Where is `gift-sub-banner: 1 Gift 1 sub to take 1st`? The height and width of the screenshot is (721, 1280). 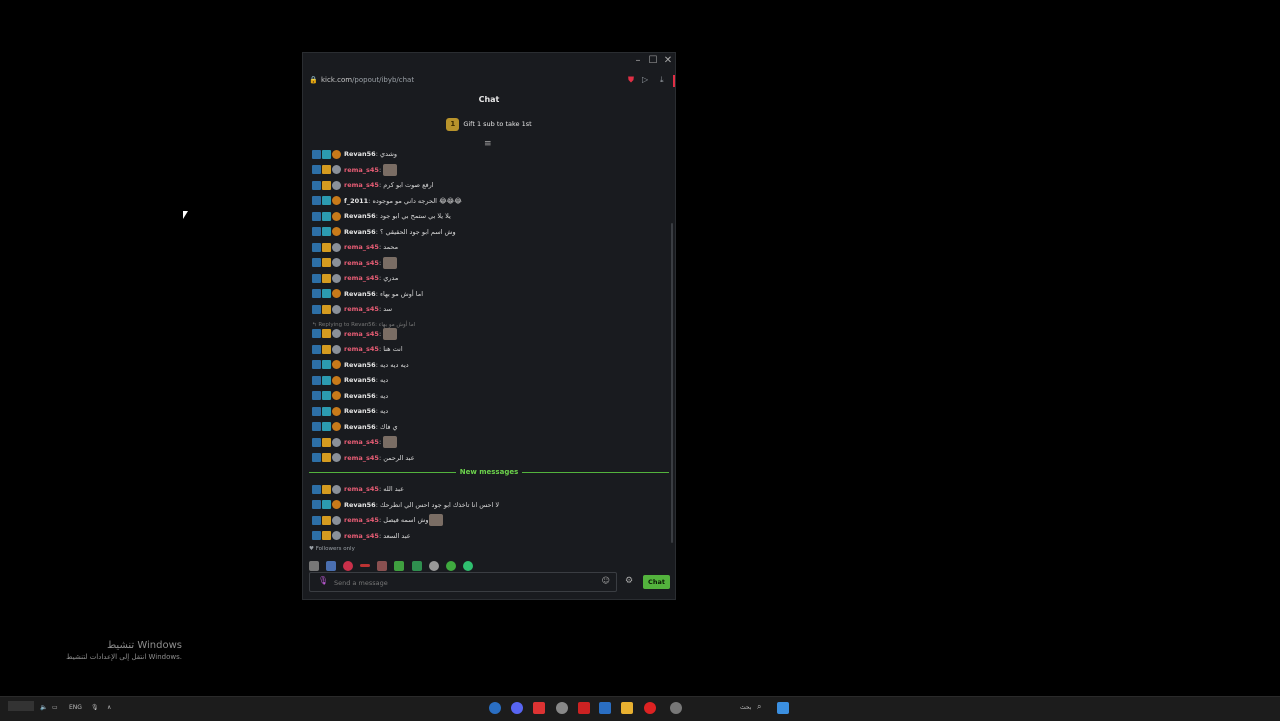
gift-sub-banner: 1 Gift 1 sub to take 1st is located at coordinates (489, 124).